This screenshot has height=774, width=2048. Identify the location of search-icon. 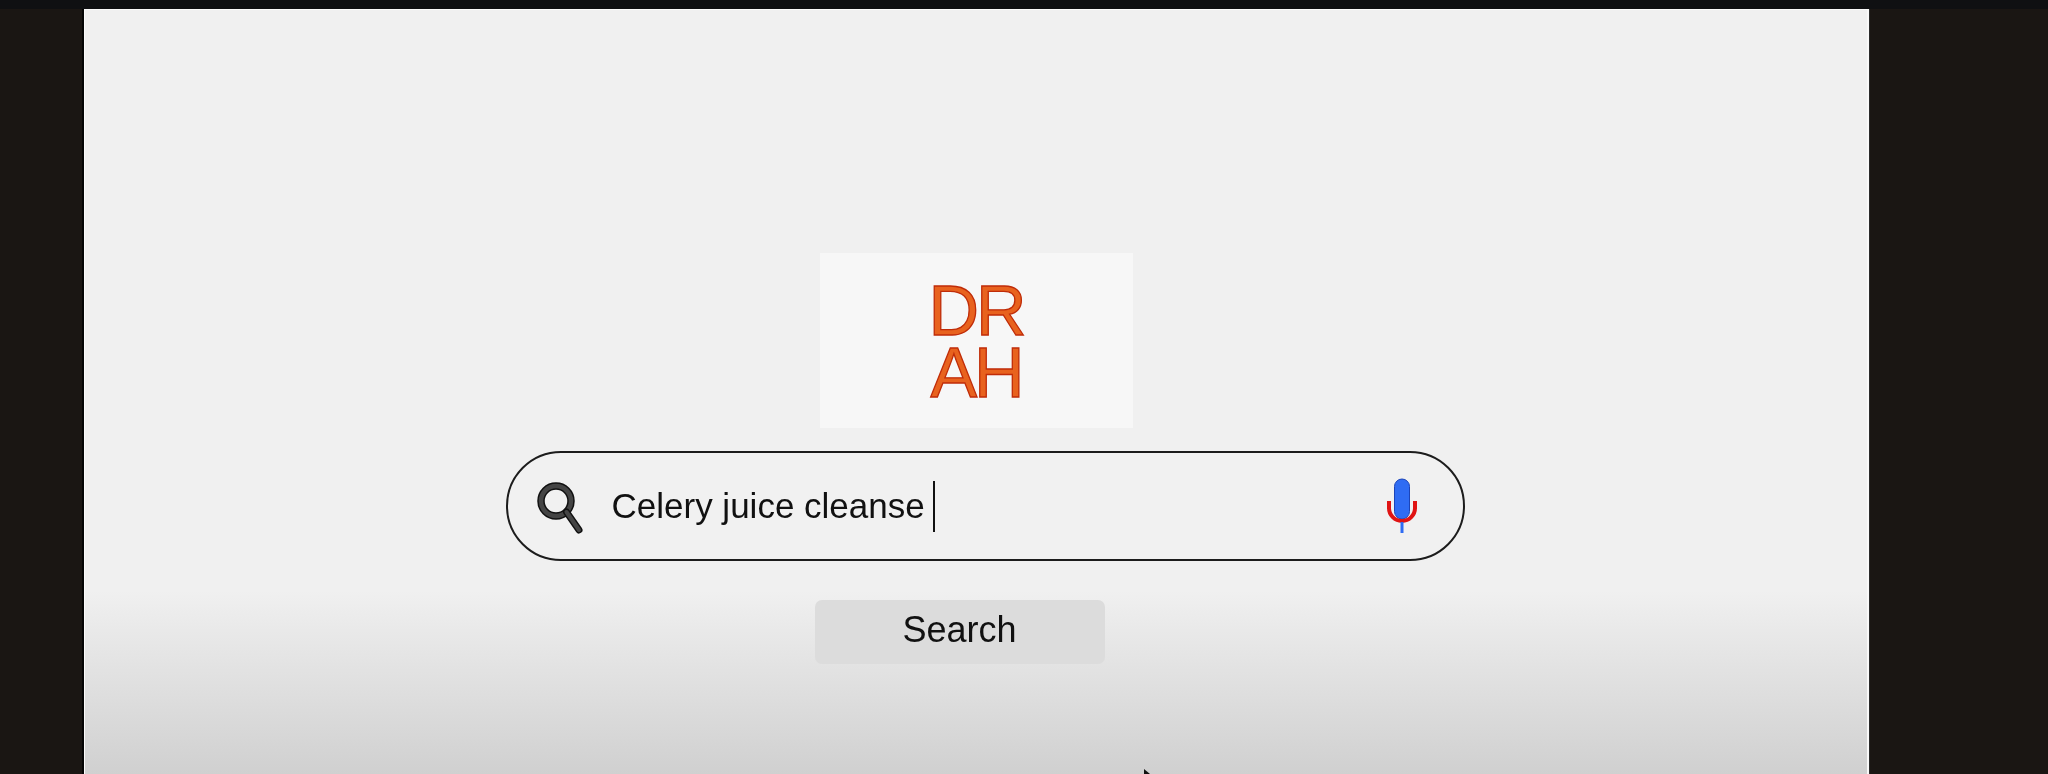
(559, 508).